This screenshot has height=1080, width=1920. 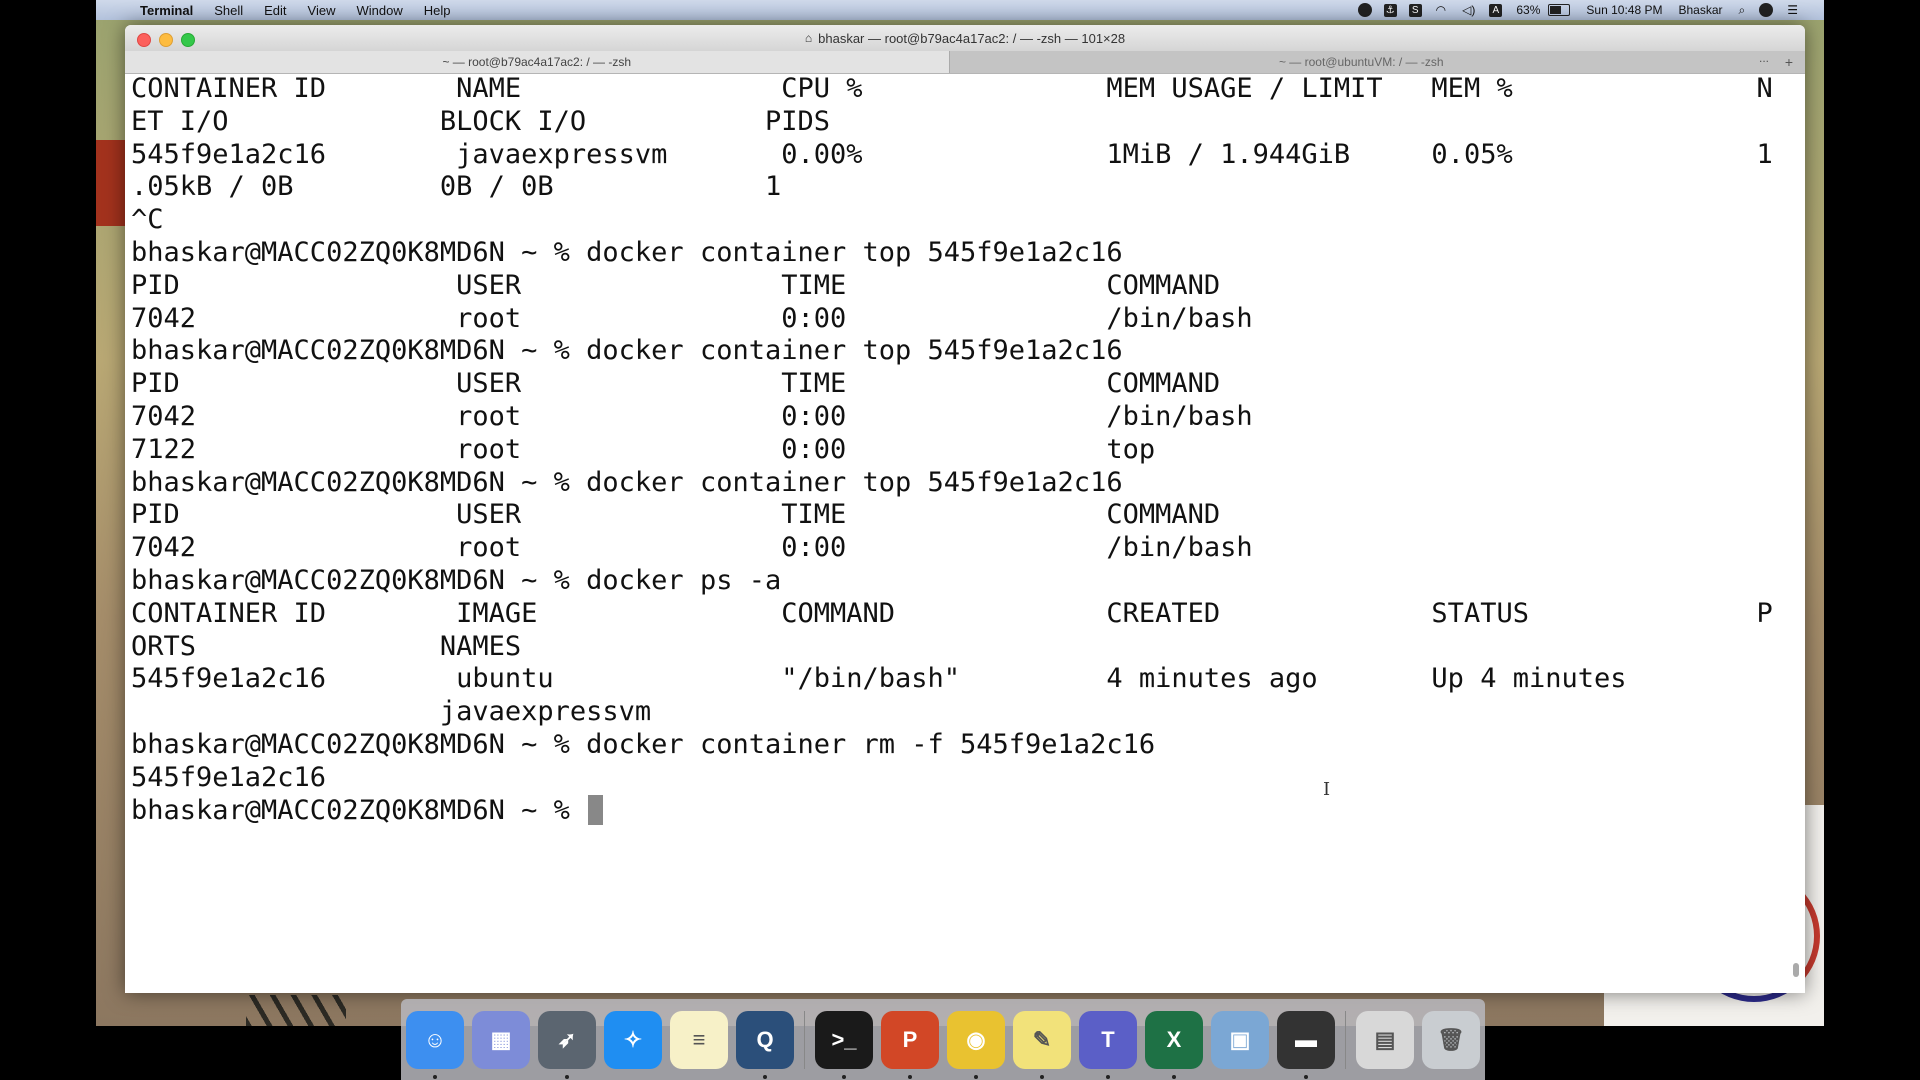 I want to click on tab-container-shell: ~ — root@b79ac4a17ac2: / — -zsh, so click(x=537, y=62).